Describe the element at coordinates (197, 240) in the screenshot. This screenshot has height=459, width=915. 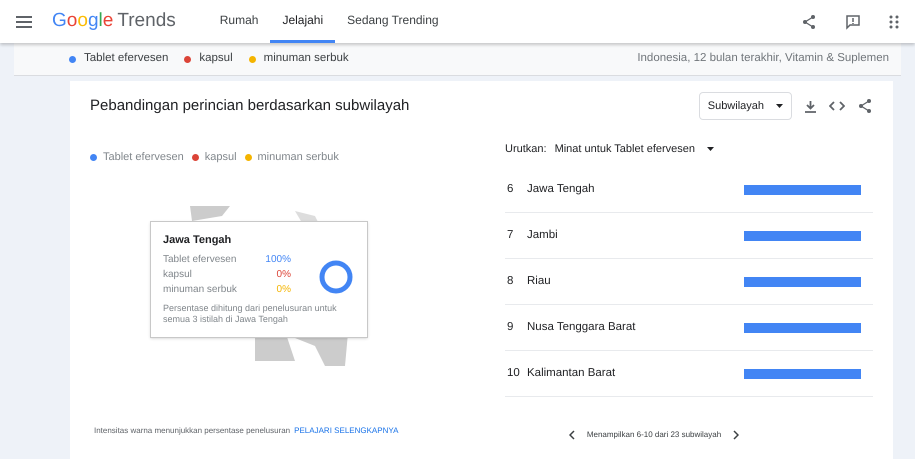
I see `tooltip-title: Jawa Tengah` at that location.